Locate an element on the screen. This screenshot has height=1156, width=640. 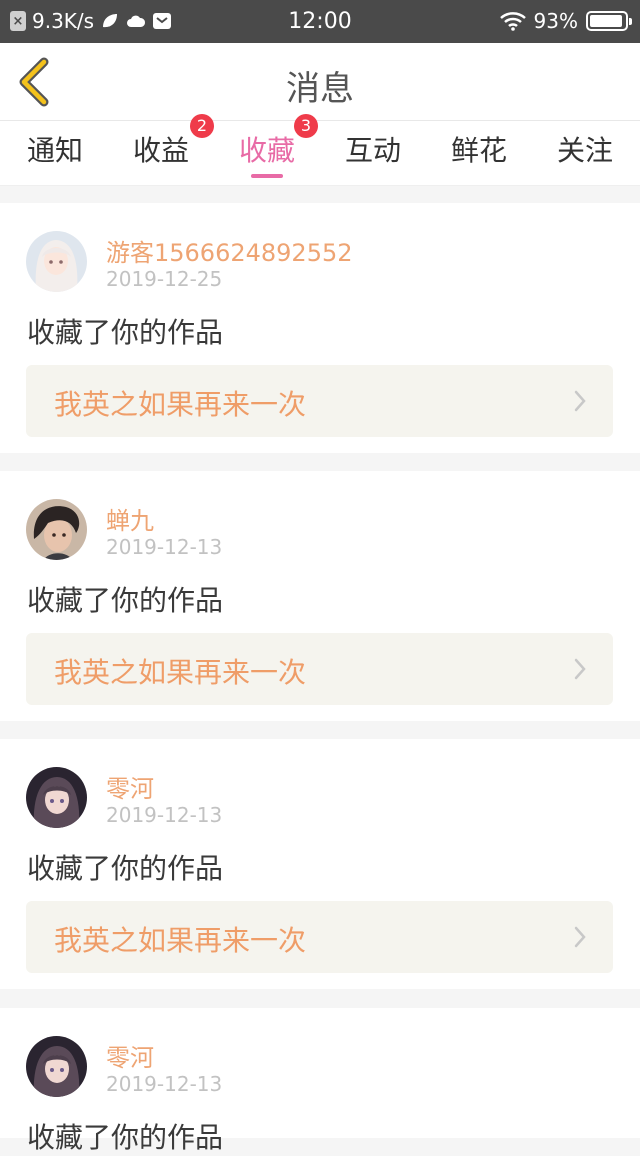
tab-bar: 通知 收益 收藏 互动 鲜花 关注 is located at coordinates (320, 153).